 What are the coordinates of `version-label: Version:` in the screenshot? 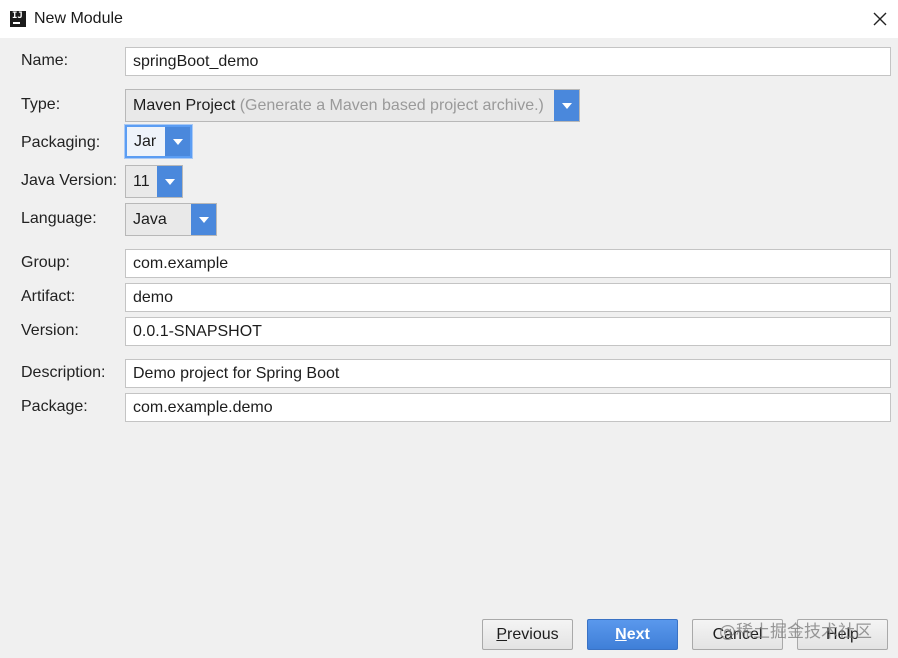 It's located at (50, 330).